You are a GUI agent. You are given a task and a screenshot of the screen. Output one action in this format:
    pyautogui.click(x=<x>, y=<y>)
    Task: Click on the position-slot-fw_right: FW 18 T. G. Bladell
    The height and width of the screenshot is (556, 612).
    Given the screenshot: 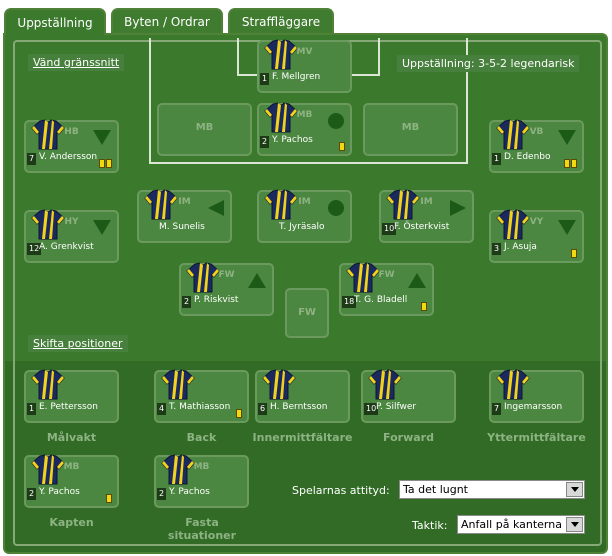 What is the action you would take?
    pyautogui.click(x=386, y=289)
    